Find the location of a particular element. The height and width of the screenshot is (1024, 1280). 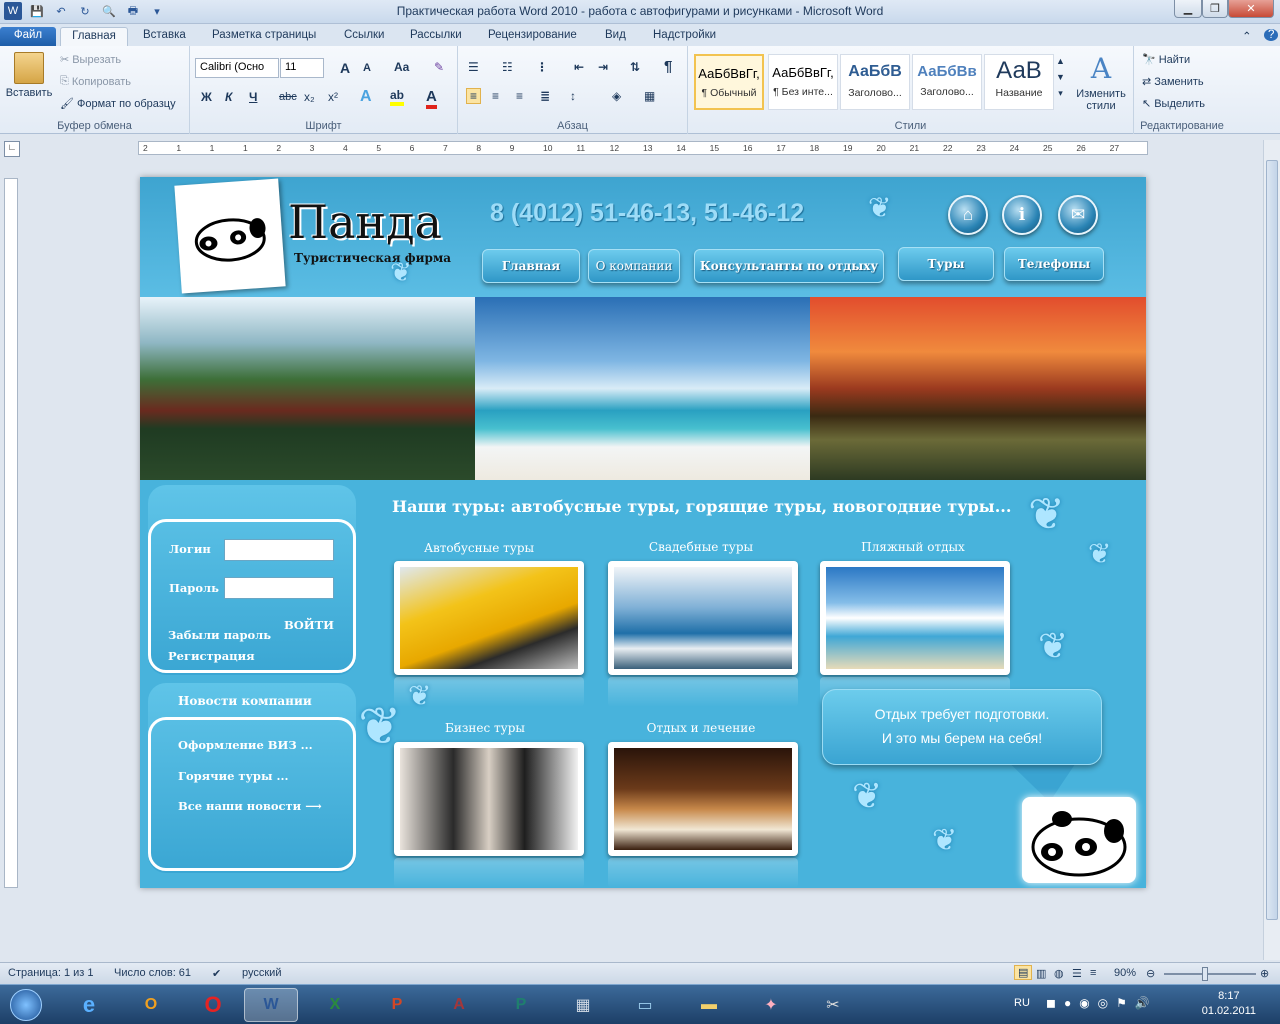

strikethrough-button: abc is located at coordinates (288, 97).